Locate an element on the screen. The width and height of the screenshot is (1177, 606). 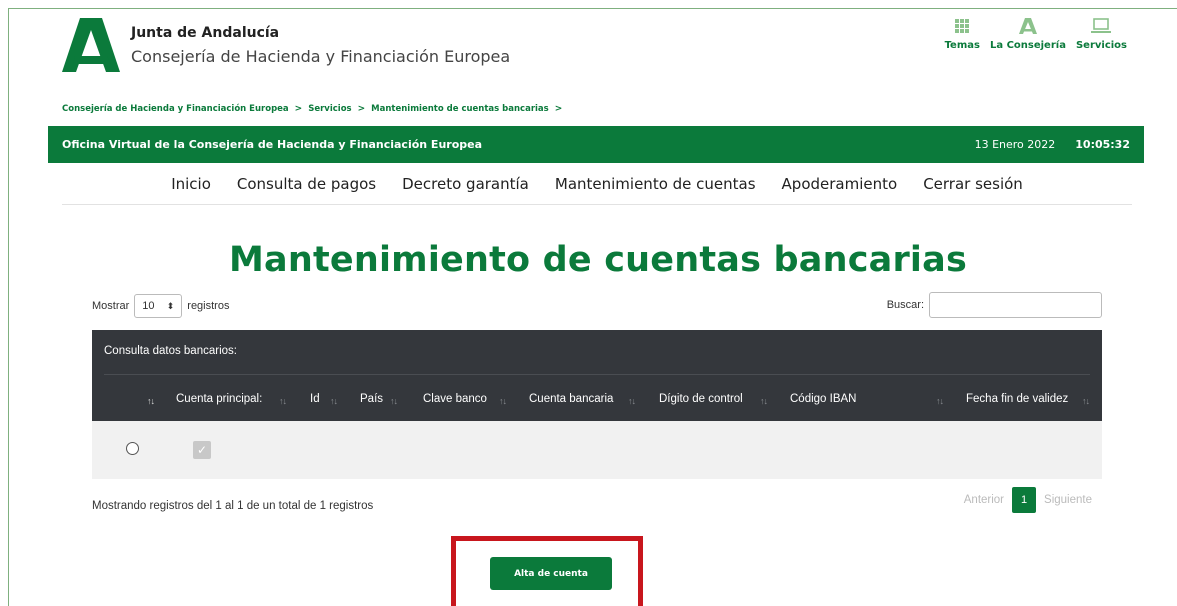
pager-prev: Anterior is located at coordinates (984, 500).